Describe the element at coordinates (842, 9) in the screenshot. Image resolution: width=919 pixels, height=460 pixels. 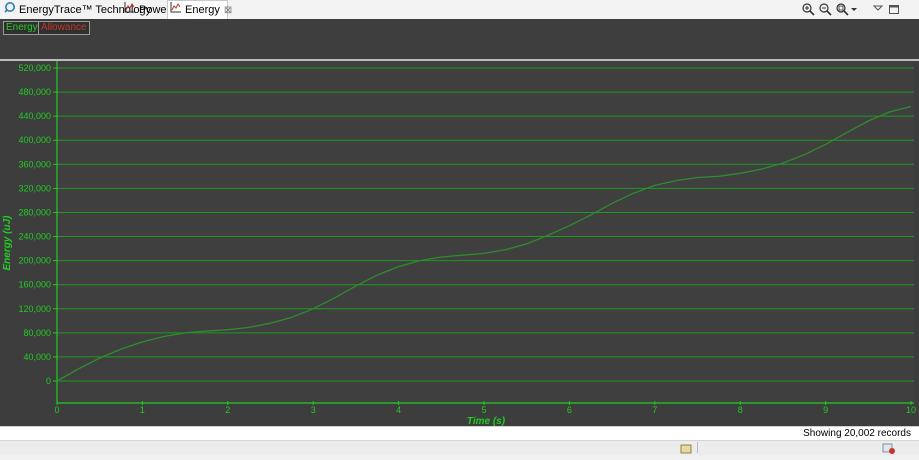
I see `zoom-reset-icon` at that location.